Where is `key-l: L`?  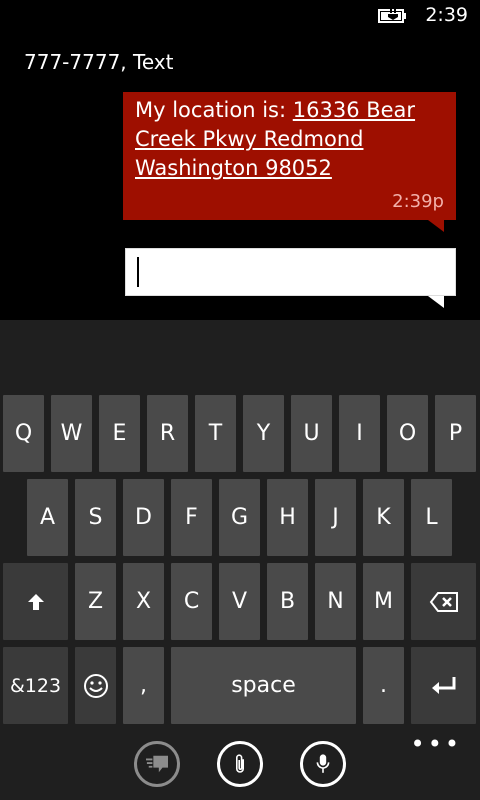 key-l: L is located at coordinates (431, 517).